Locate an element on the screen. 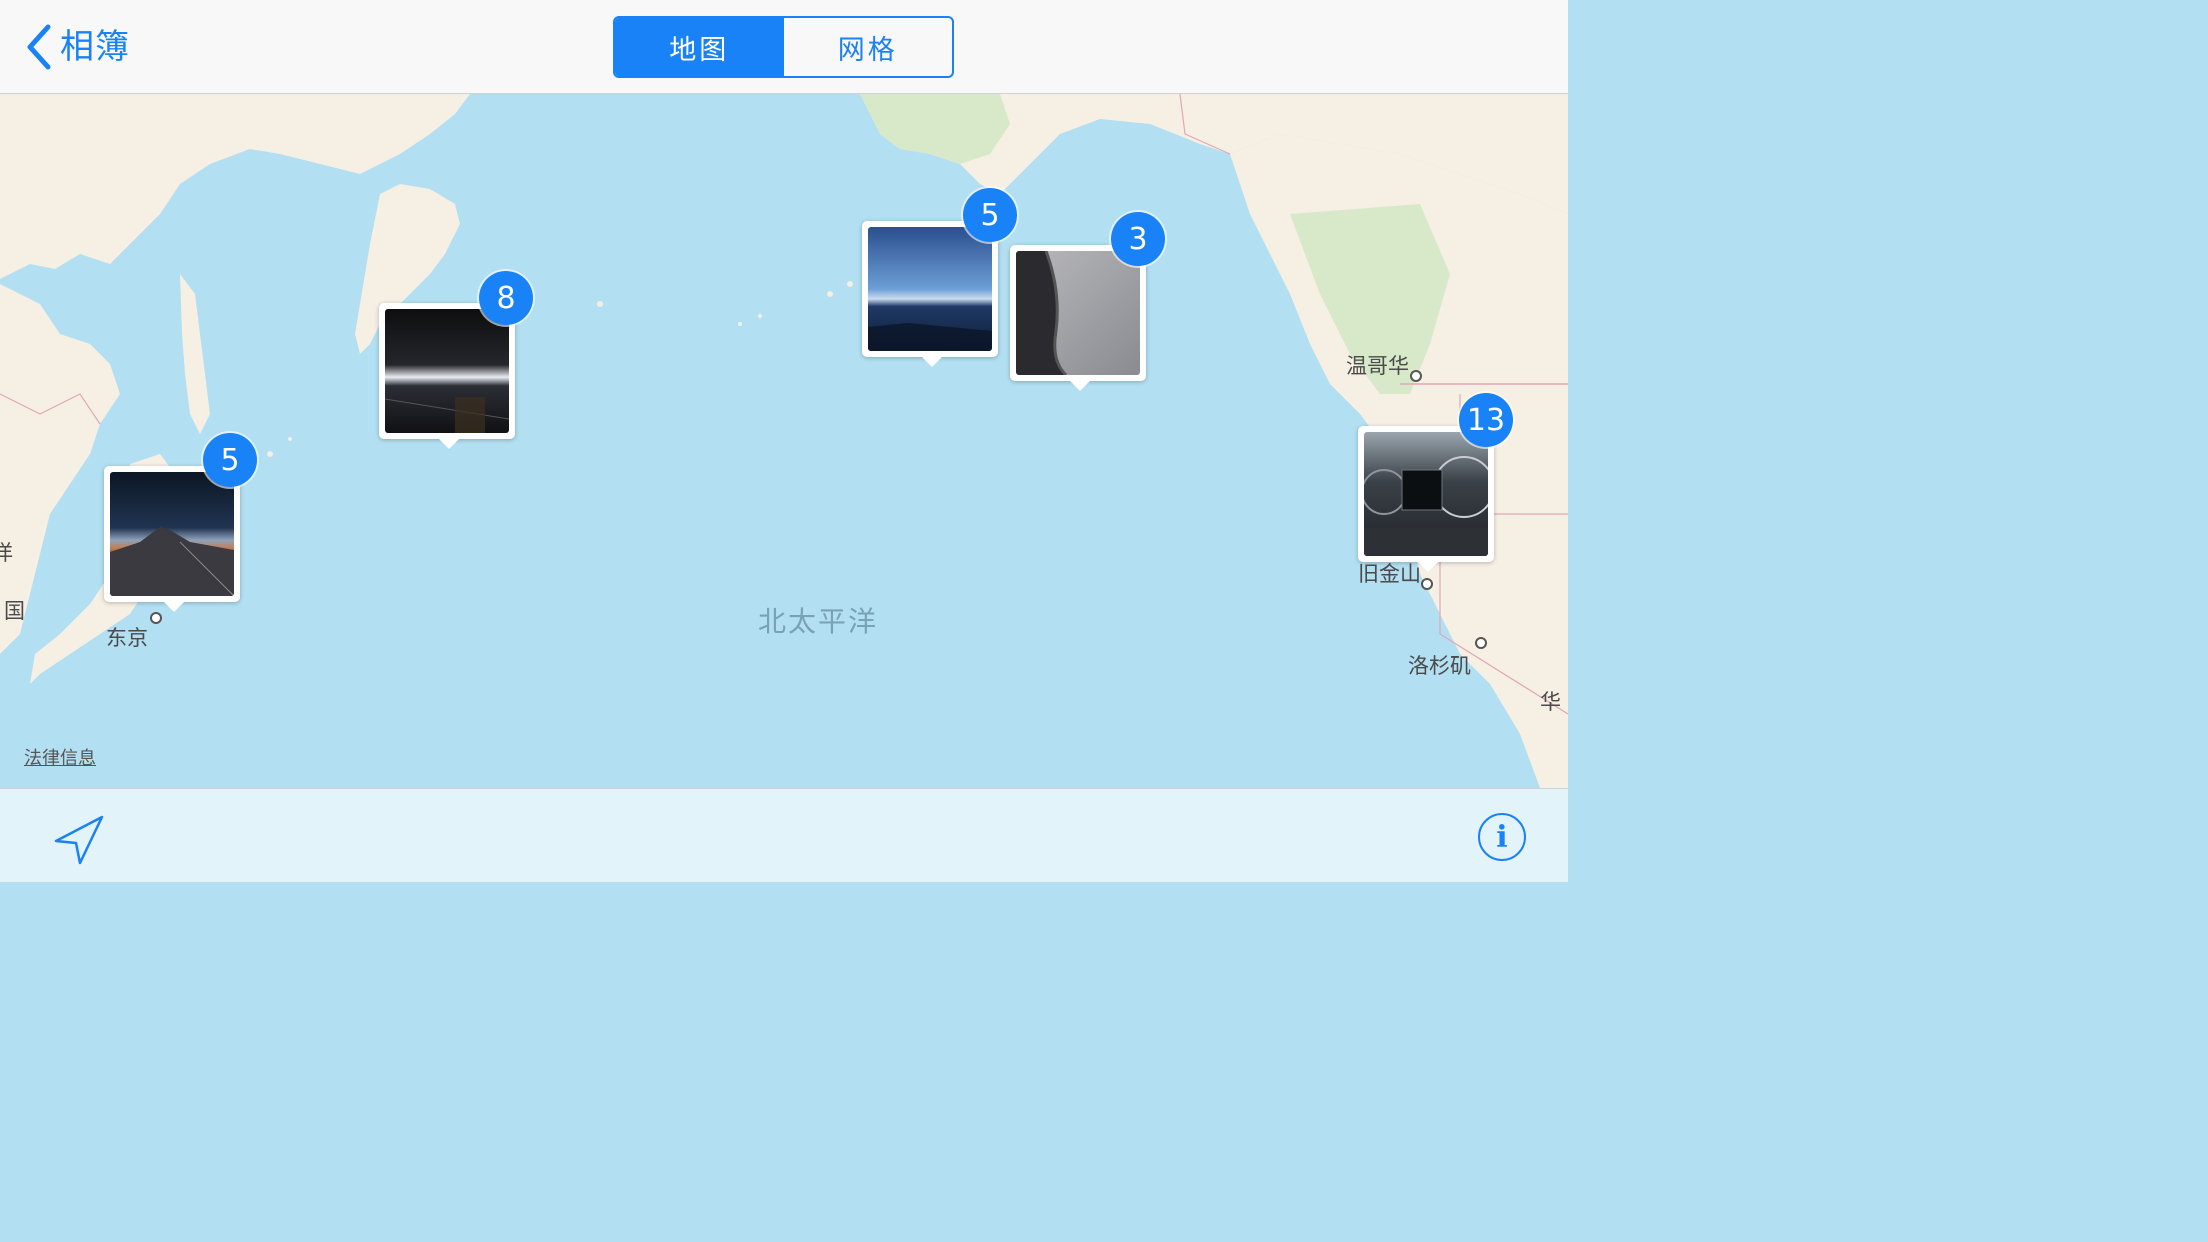 Image resolution: width=2208 pixels, height=1242 pixels. place-label-tokyo: 东京 is located at coordinates (127, 638).